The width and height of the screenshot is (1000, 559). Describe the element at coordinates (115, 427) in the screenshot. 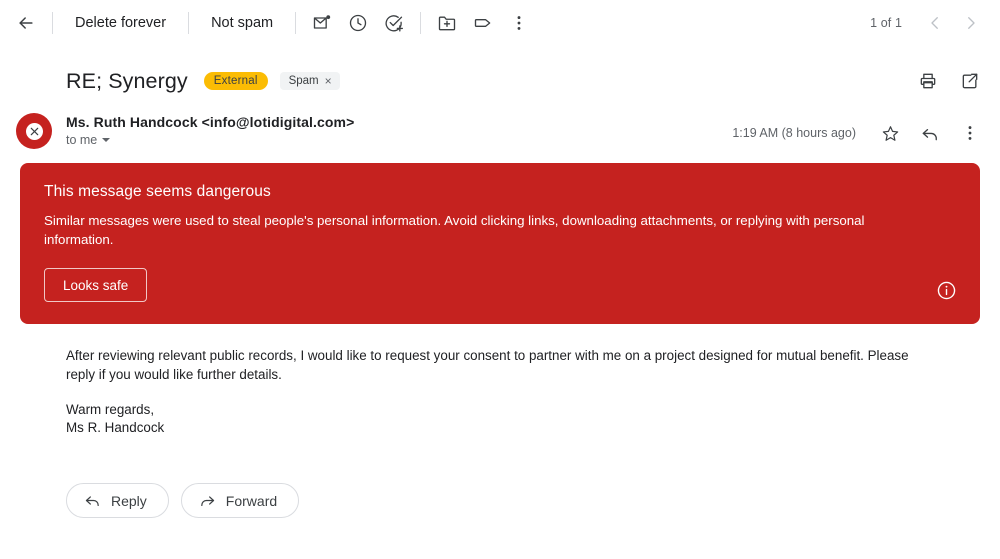

I see `message-signature: Ms R. Handcock` at that location.